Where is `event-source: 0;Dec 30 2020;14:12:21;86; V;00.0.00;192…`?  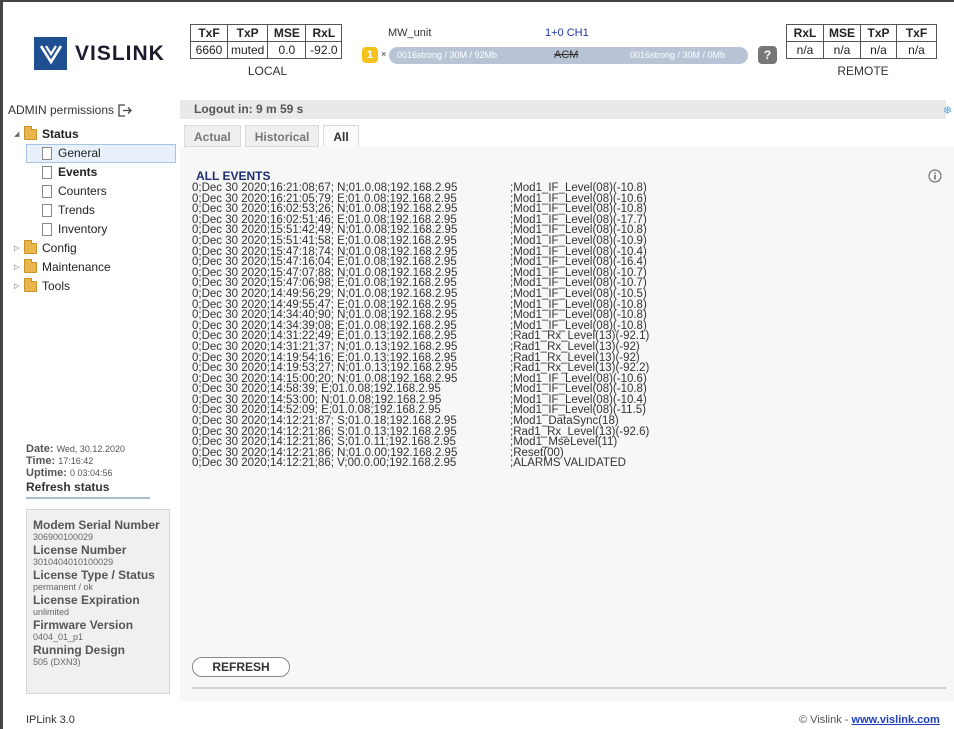
event-source: 0;Dec 30 2020;14:12:21;86; V;00.0.00;192… is located at coordinates (324, 463).